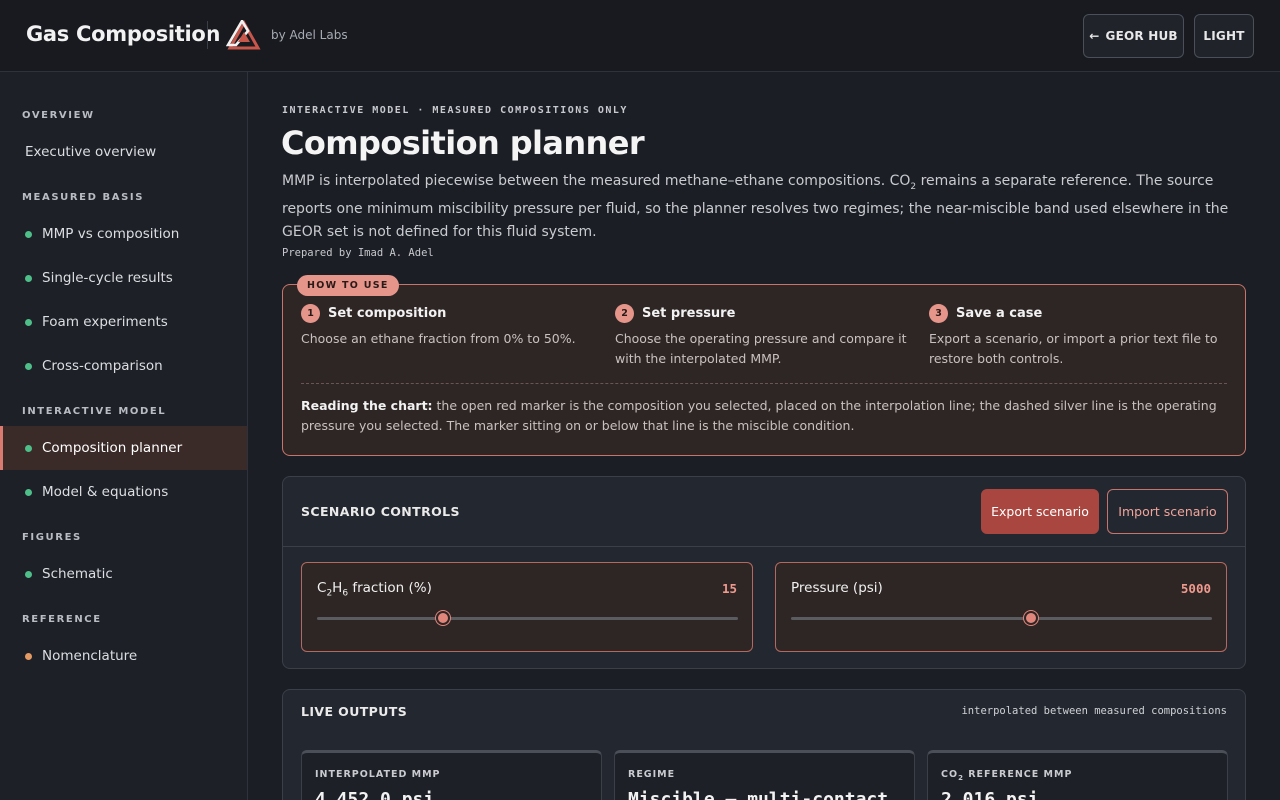 This screenshot has width=1280, height=800. What do you see at coordinates (378, 774) in the screenshot?
I see `output-label: INTERPOLATED MMP` at bounding box center [378, 774].